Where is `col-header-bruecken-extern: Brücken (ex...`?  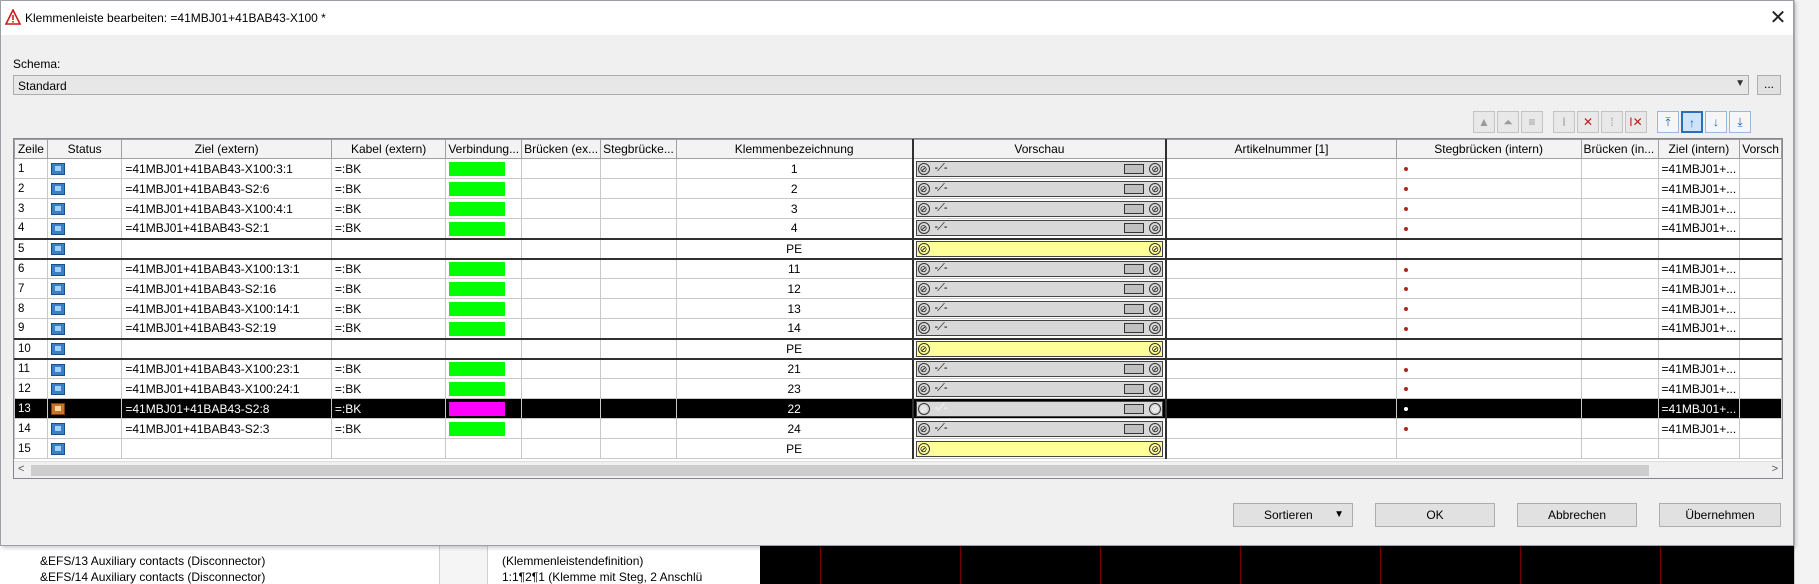
col-header-bruecken-extern: Brücken (ex... is located at coordinates (561, 149).